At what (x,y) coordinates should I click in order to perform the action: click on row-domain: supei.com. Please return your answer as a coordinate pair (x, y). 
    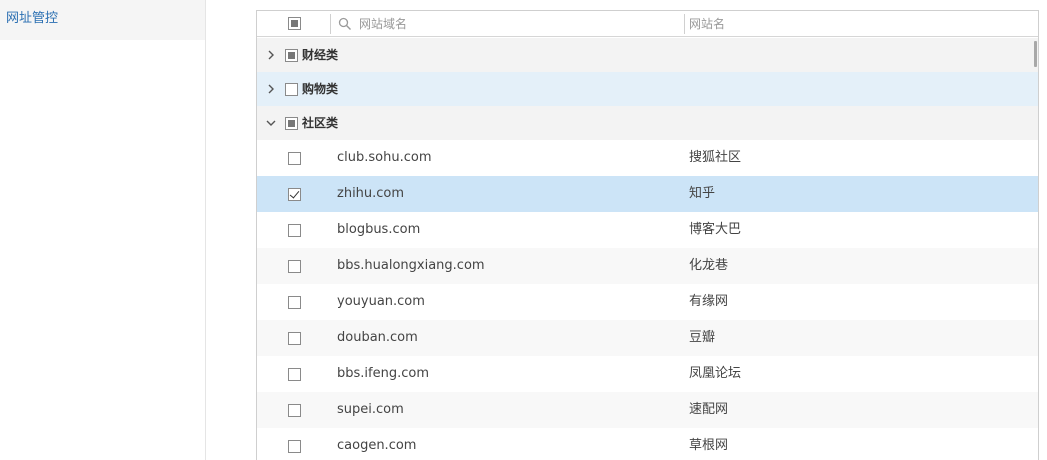
    Looking at the image, I should click on (370, 409).